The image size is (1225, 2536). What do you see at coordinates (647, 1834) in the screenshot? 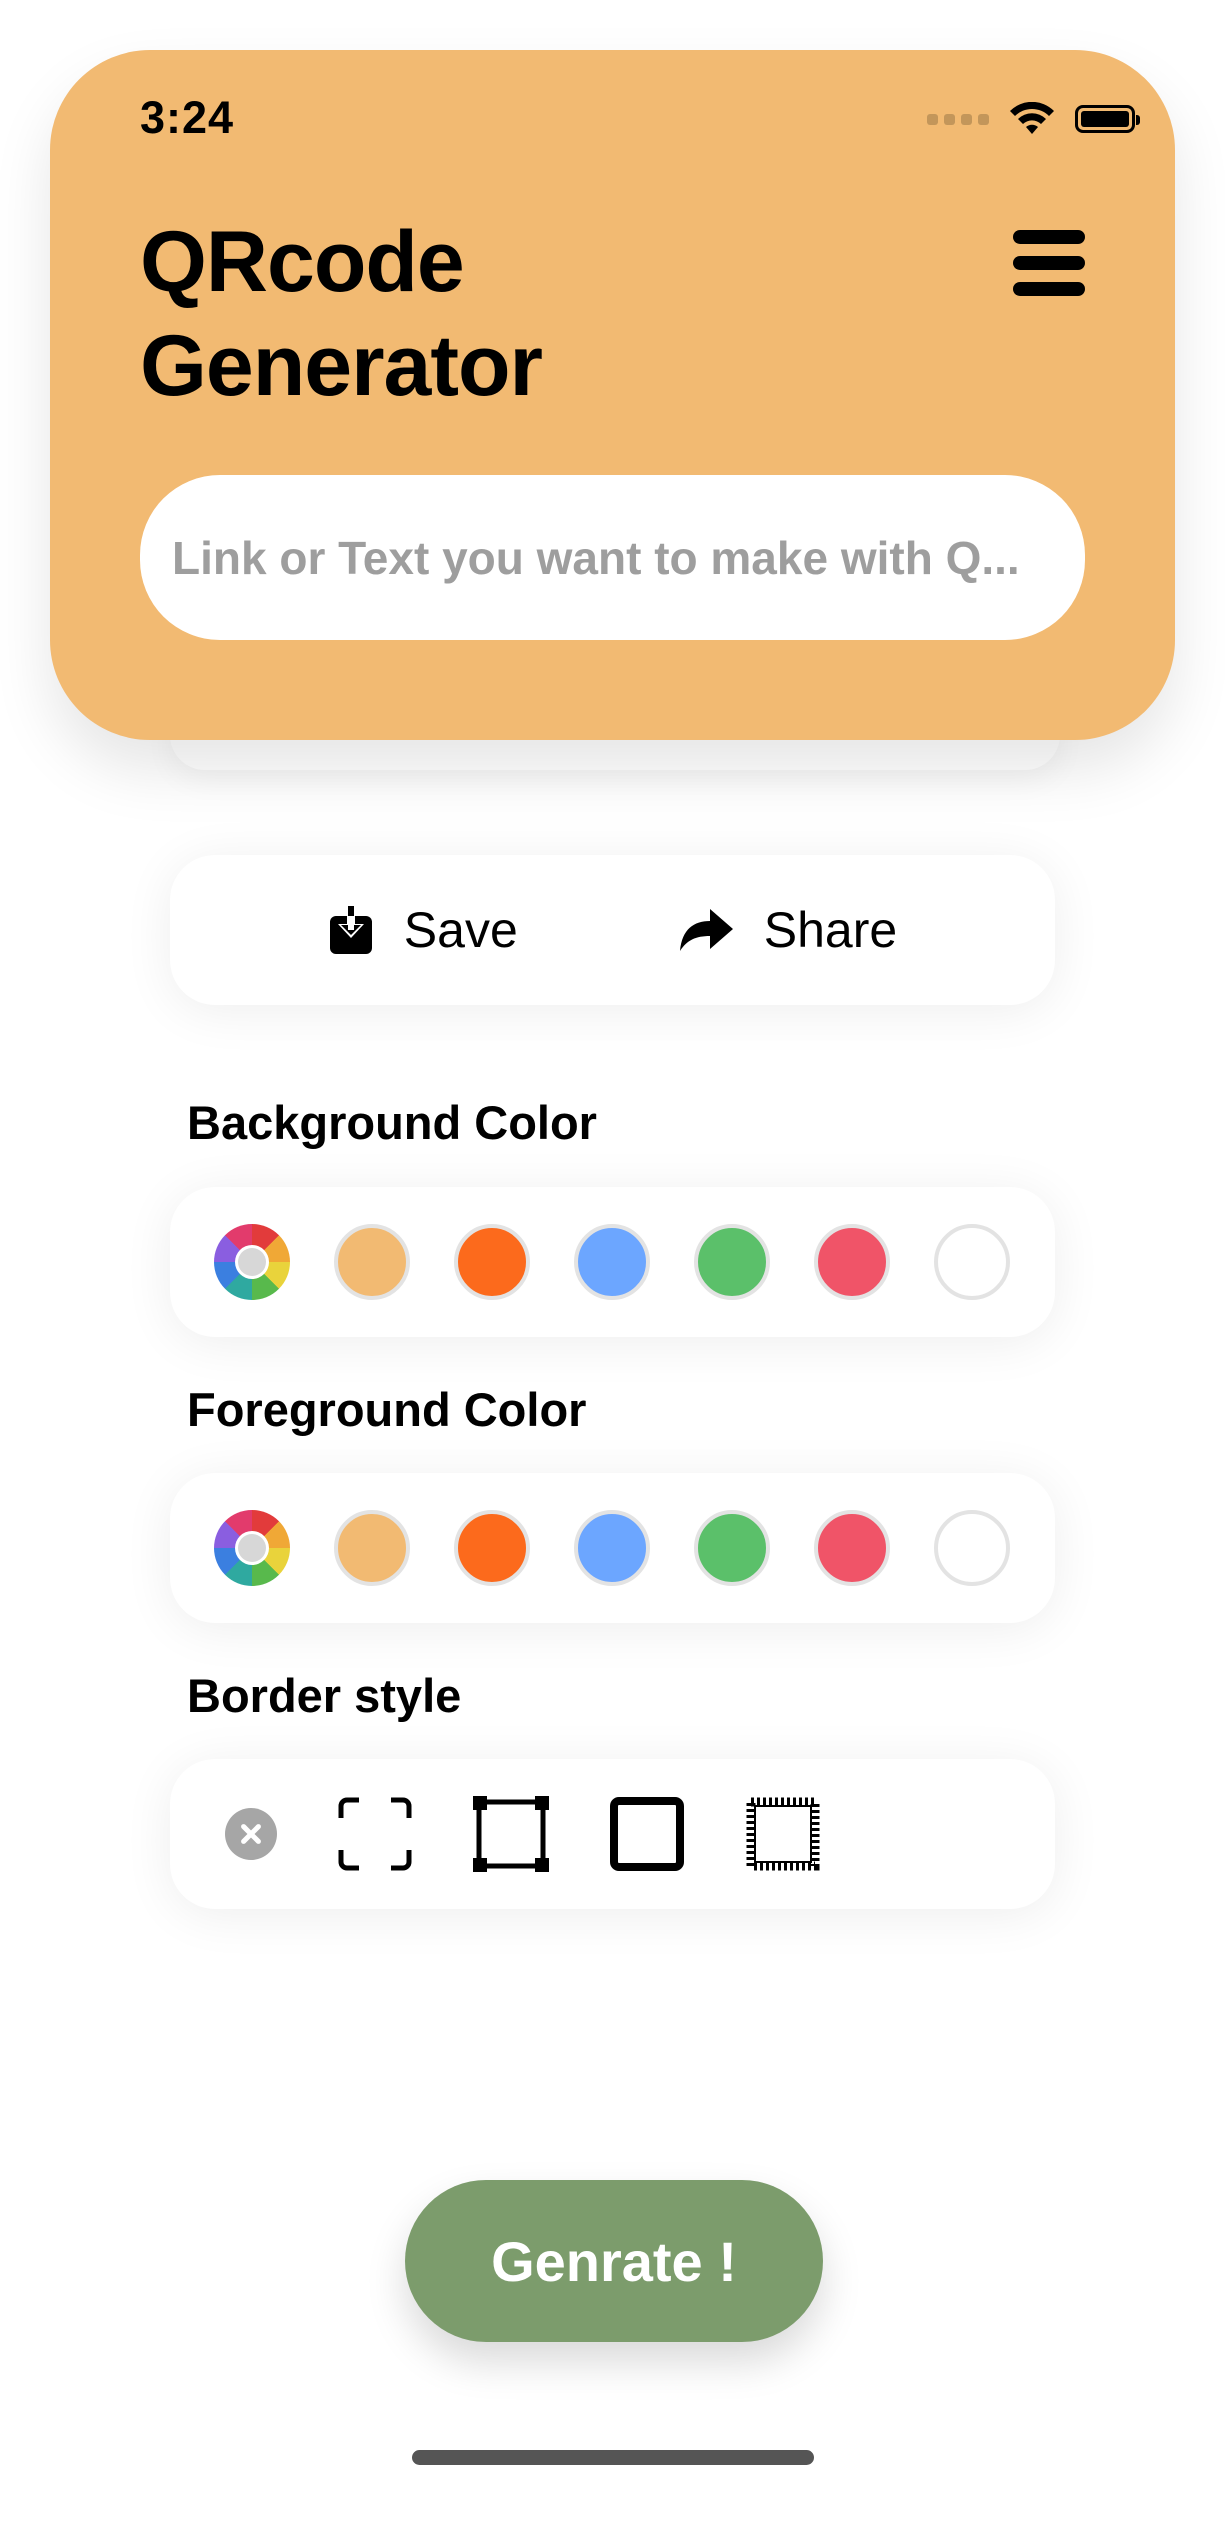
I see `border-solid-square-icon` at bounding box center [647, 1834].